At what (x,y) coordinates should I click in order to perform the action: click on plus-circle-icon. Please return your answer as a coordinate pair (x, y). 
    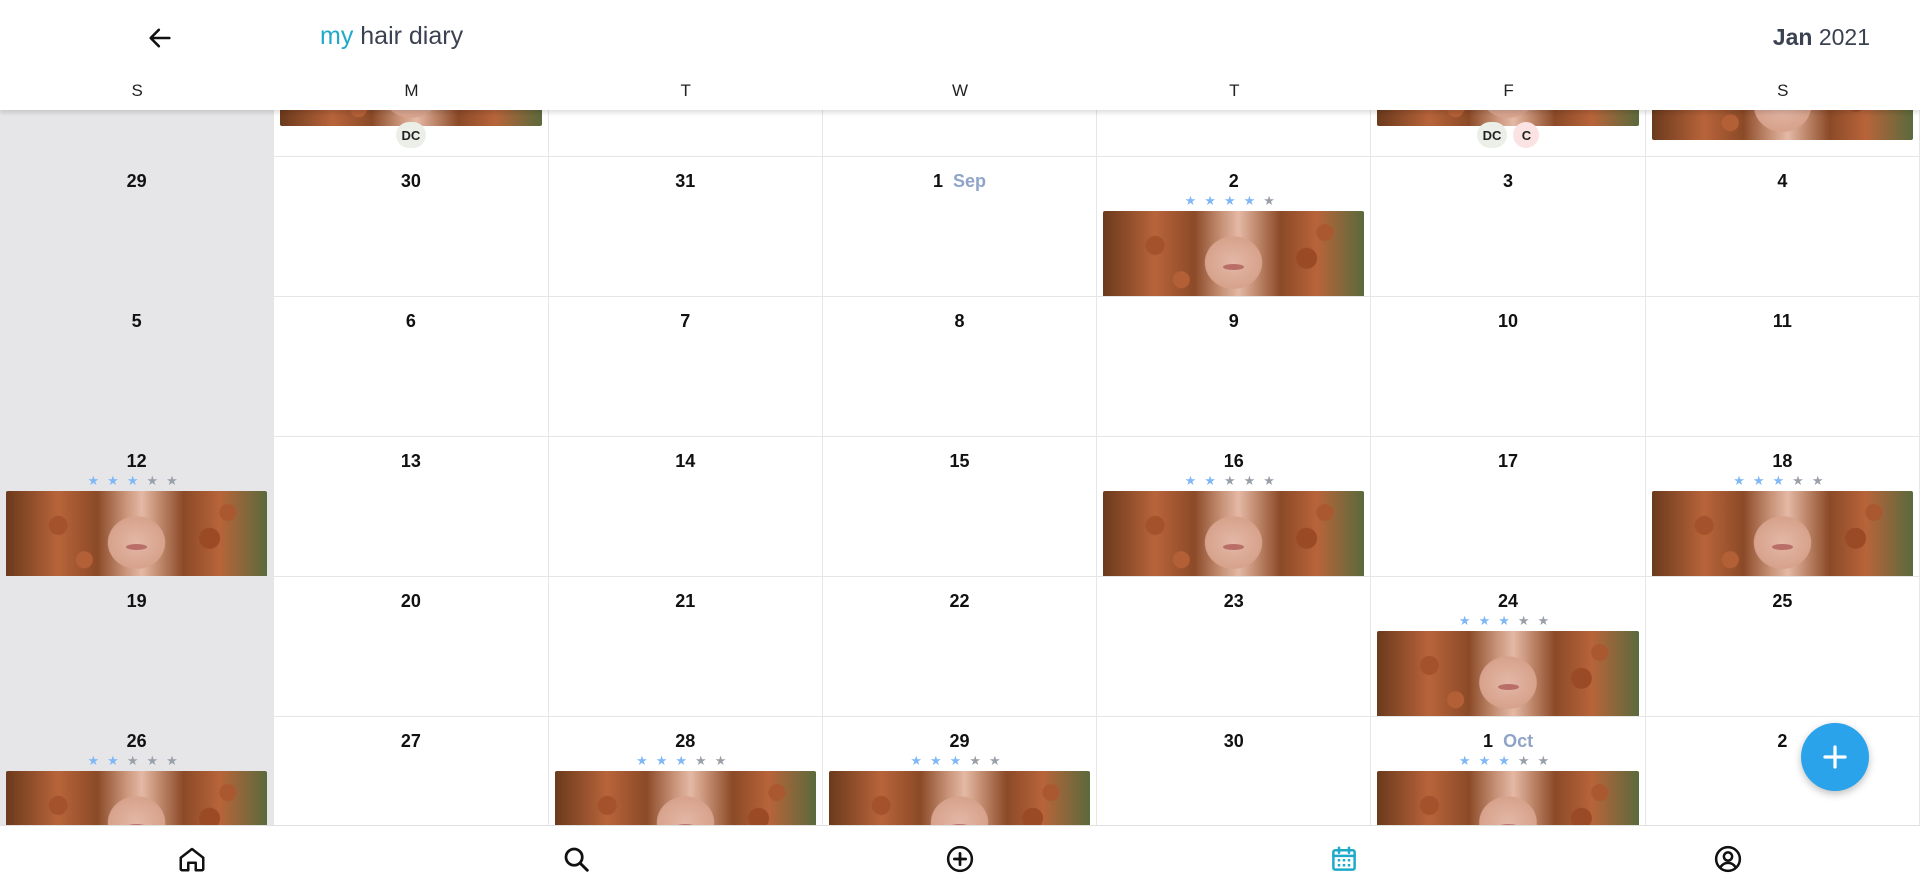
    Looking at the image, I should click on (960, 859).